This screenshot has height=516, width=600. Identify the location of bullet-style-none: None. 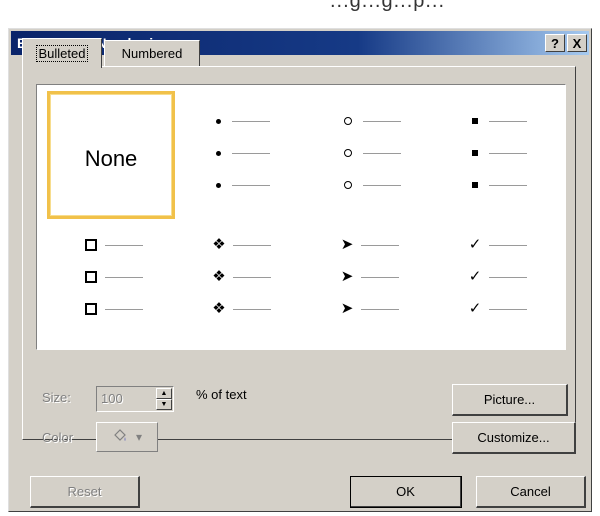
(111, 155).